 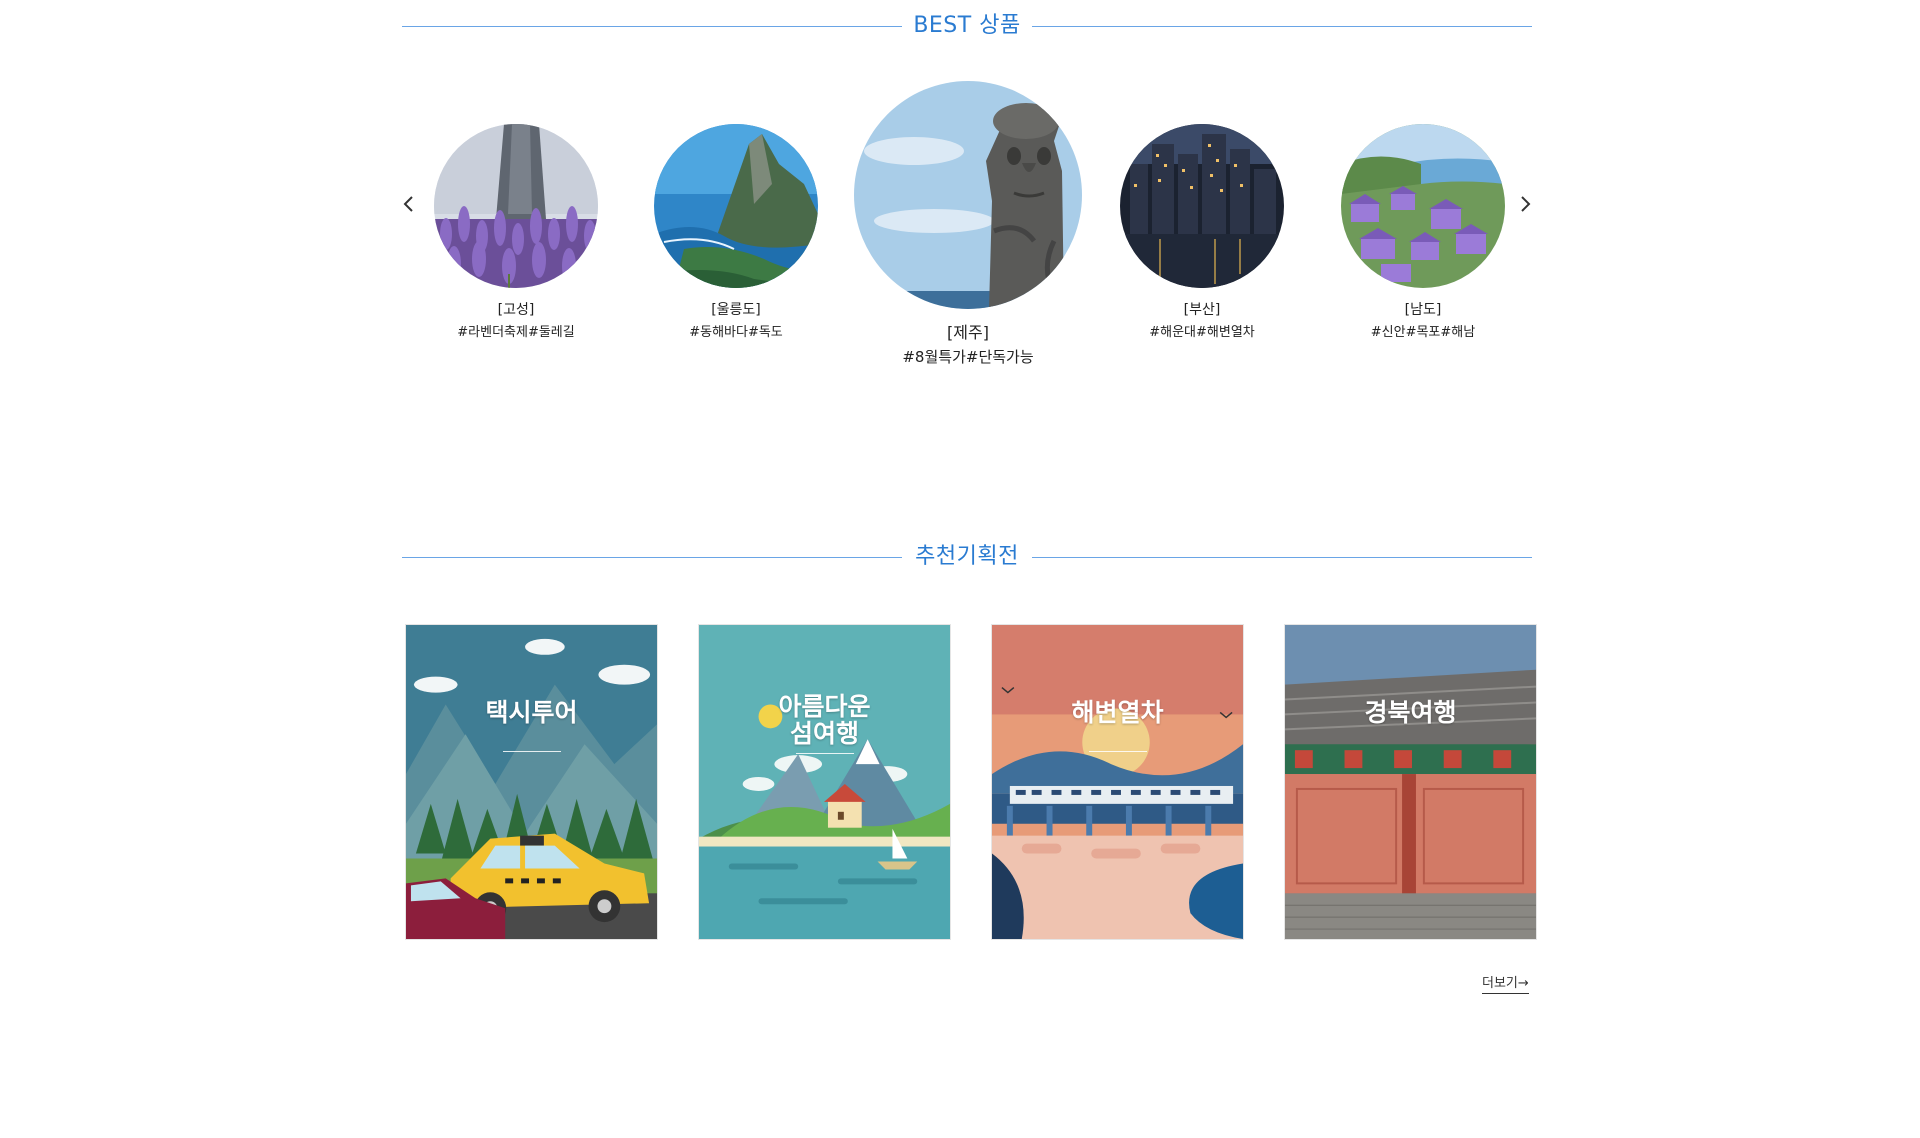 I want to click on carousel-prev-button, so click(x=409, y=204).